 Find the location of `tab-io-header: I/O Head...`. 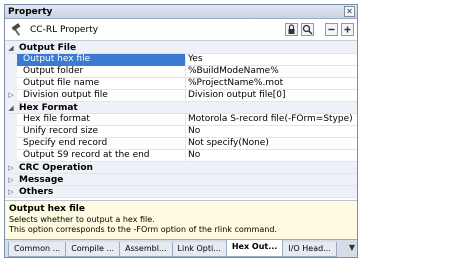

tab-io-header: I/O Head... is located at coordinates (309, 249).